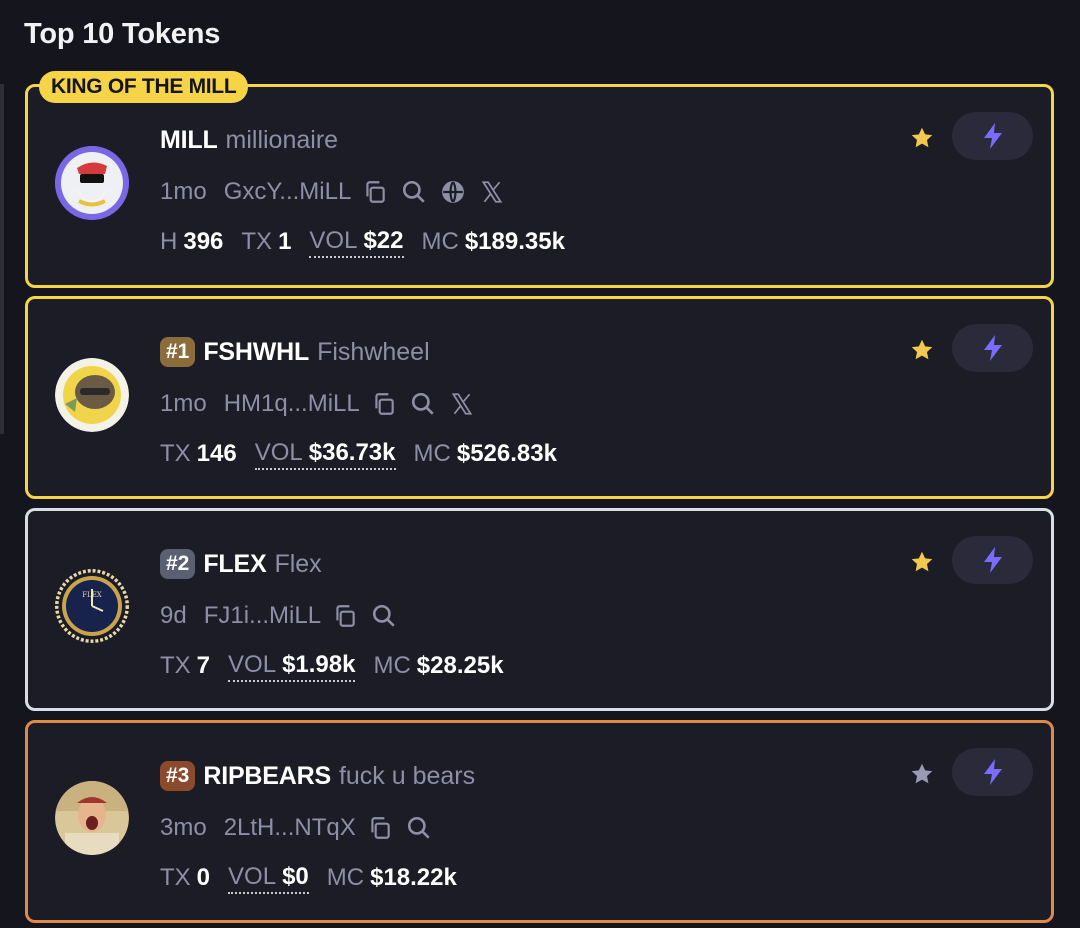  What do you see at coordinates (267, 776) in the screenshot?
I see `token-ticker: RIPBEARS` at bounding box center [267, 776].